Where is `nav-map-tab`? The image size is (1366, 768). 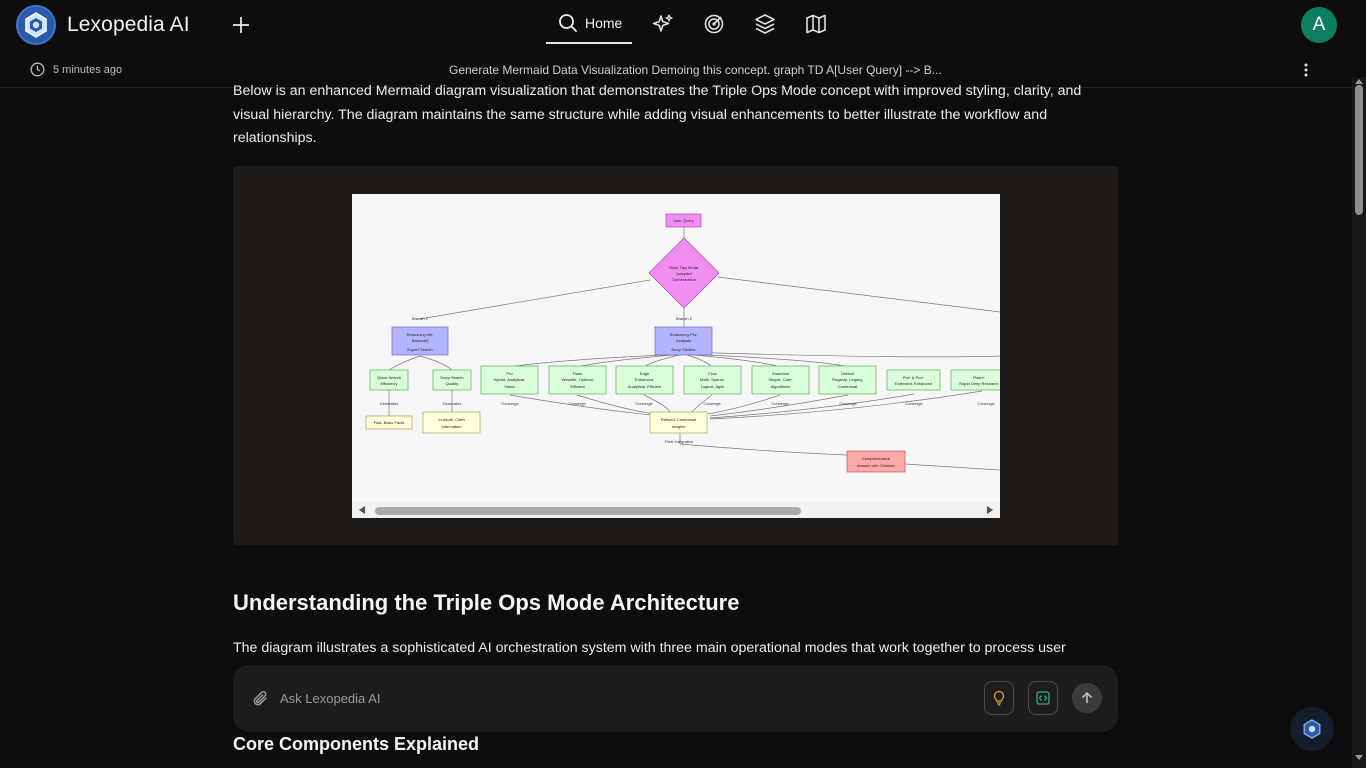 nav-map-tab is located at coordinates (816, 24).